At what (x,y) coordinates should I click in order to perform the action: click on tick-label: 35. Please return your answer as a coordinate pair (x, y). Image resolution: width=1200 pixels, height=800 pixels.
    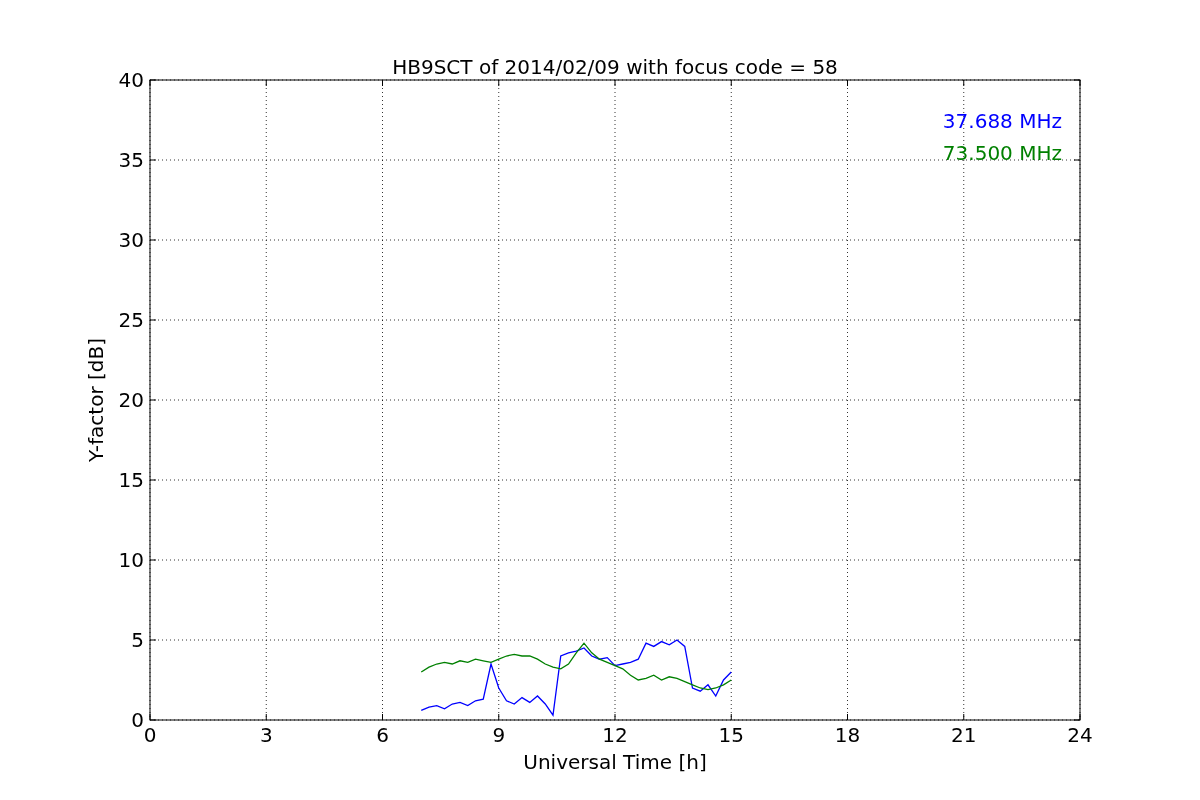
    Looking at the image, I should click on (131, 160).